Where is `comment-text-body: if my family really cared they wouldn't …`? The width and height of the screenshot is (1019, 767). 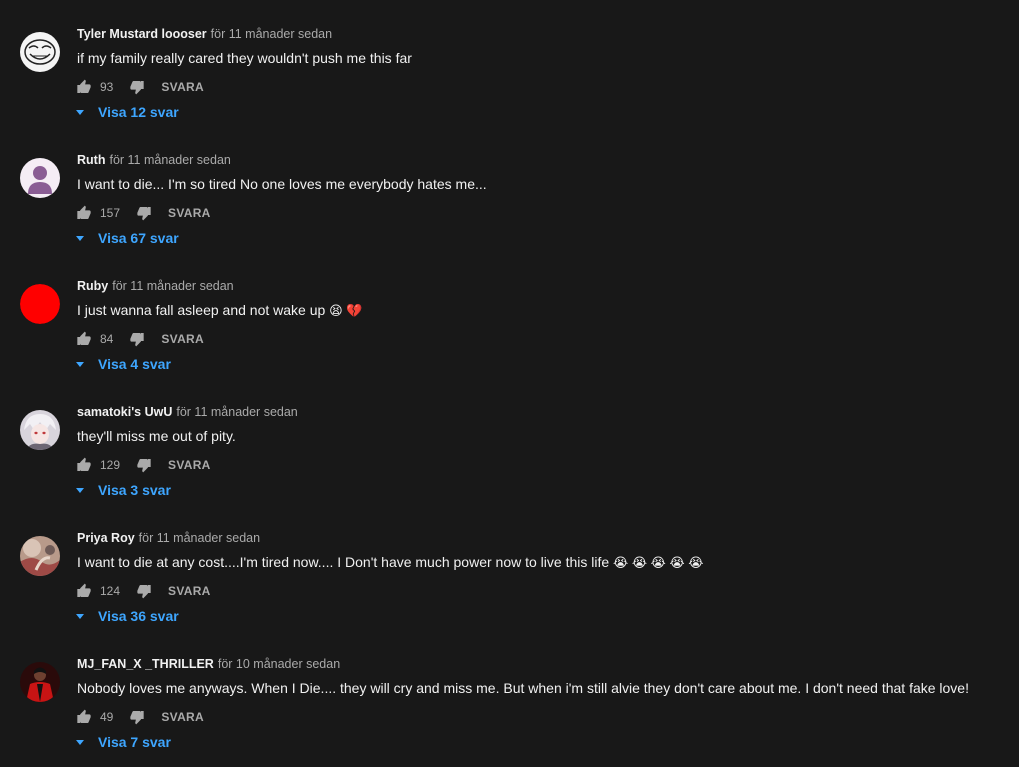
comment-text-body: if my family really cared they wouldn't … is located at coordinates (244, 58).